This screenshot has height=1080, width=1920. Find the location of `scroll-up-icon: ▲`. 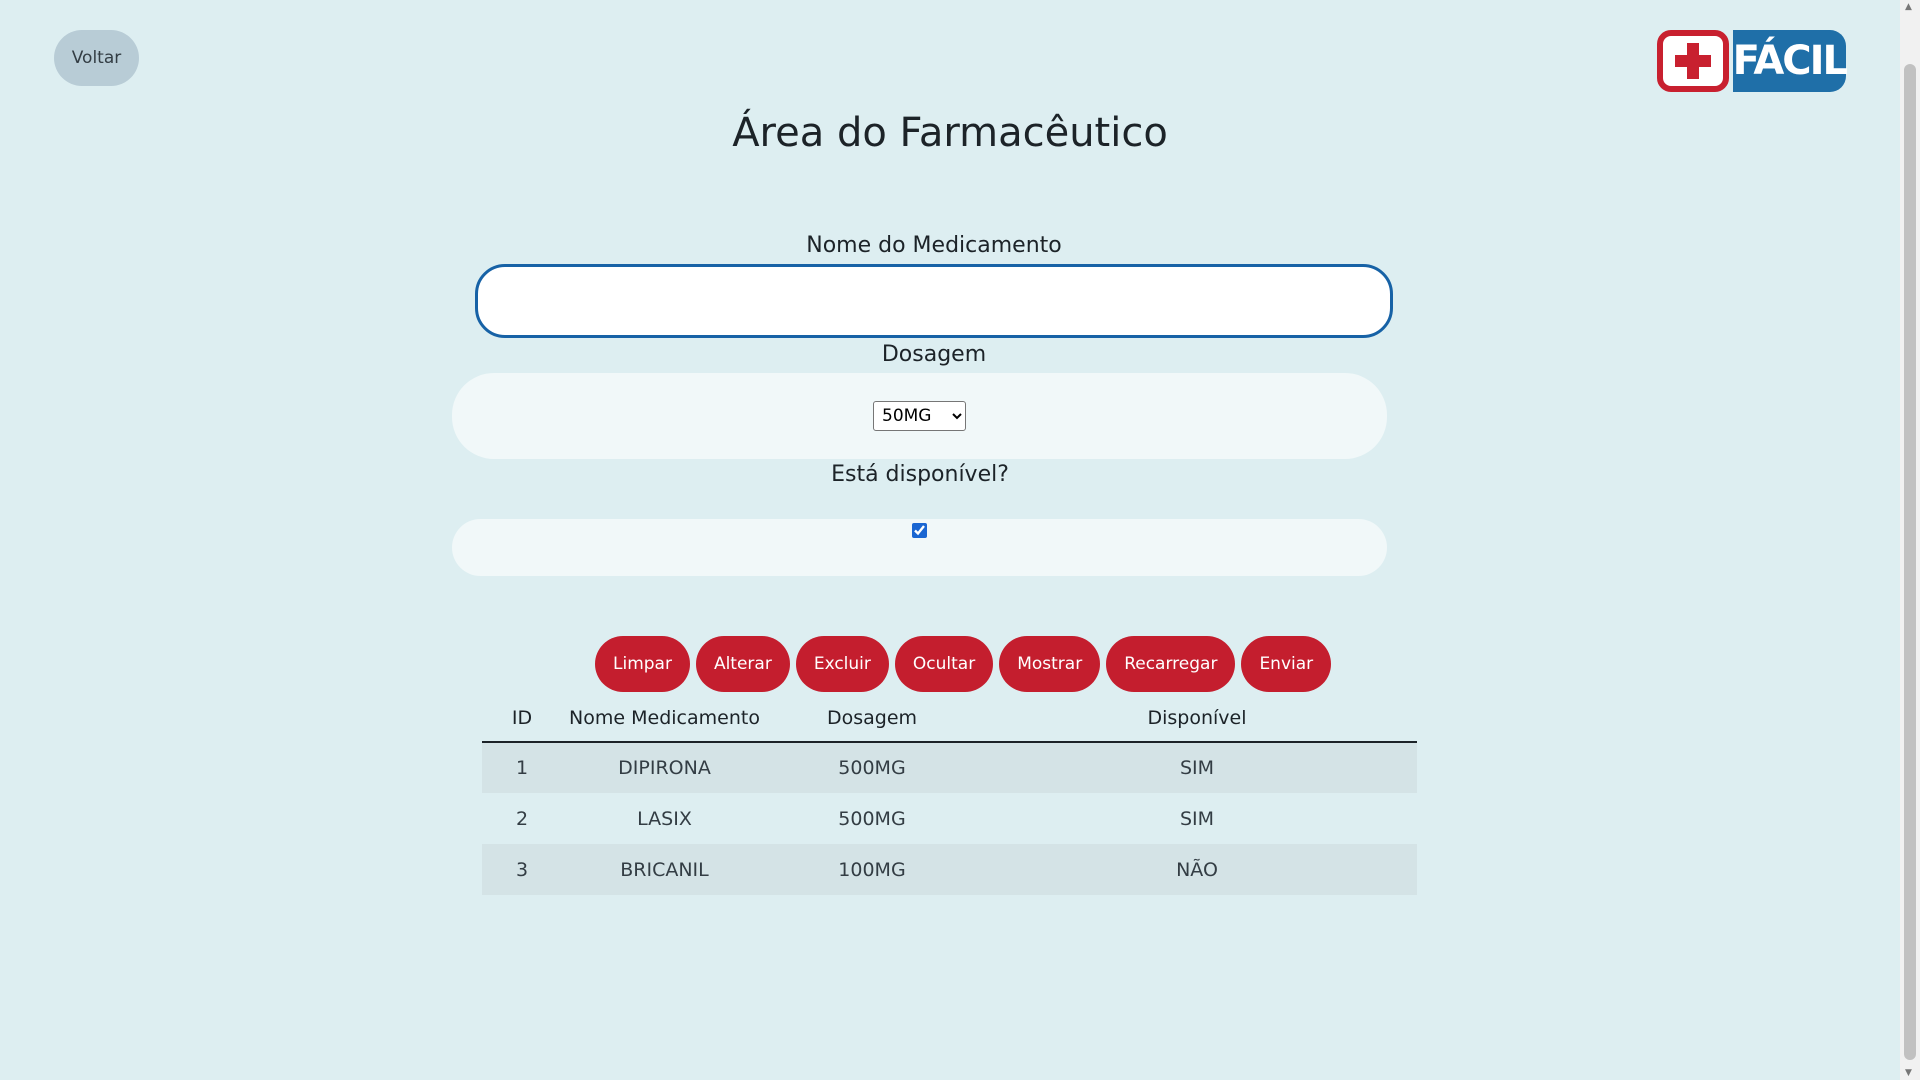

scroll-up-icon: ▲ is located at coordinates (1908, 7).